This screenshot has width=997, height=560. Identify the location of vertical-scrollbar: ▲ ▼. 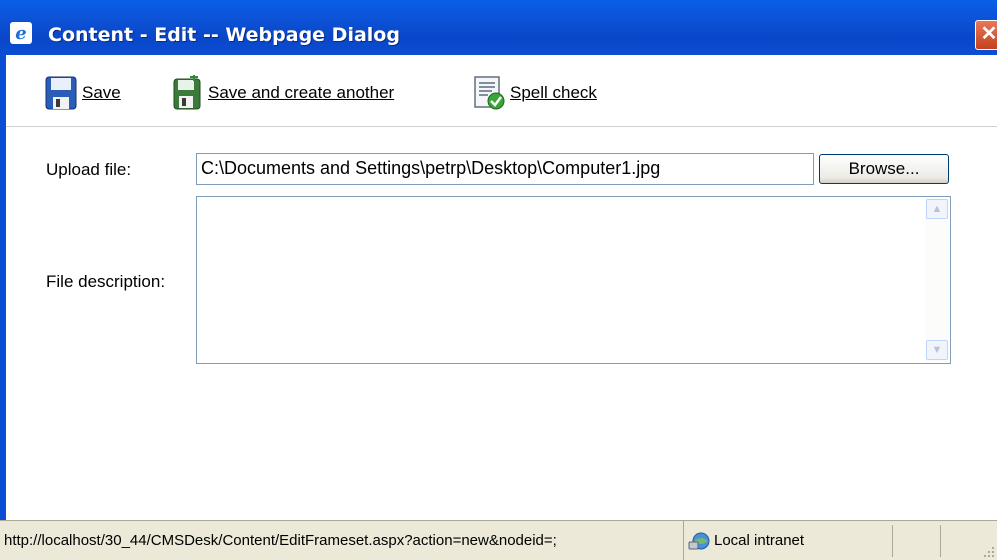
(937, 280).